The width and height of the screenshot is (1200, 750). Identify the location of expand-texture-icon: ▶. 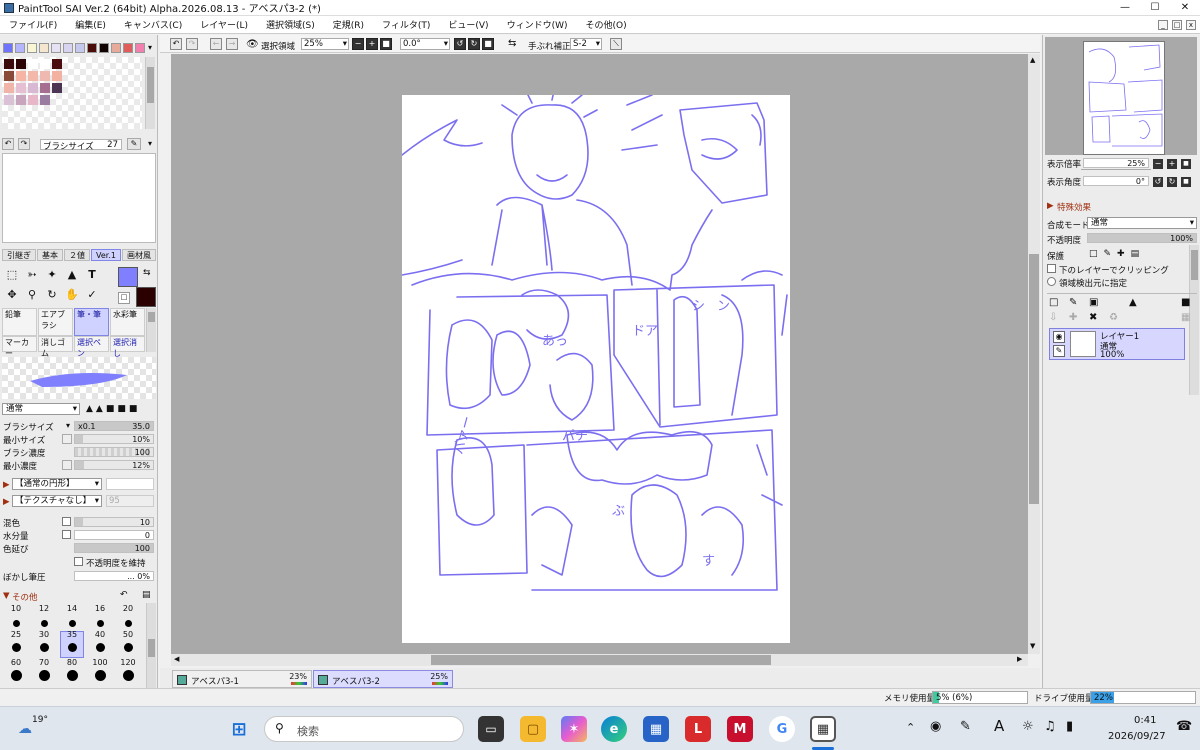
(6, 502).